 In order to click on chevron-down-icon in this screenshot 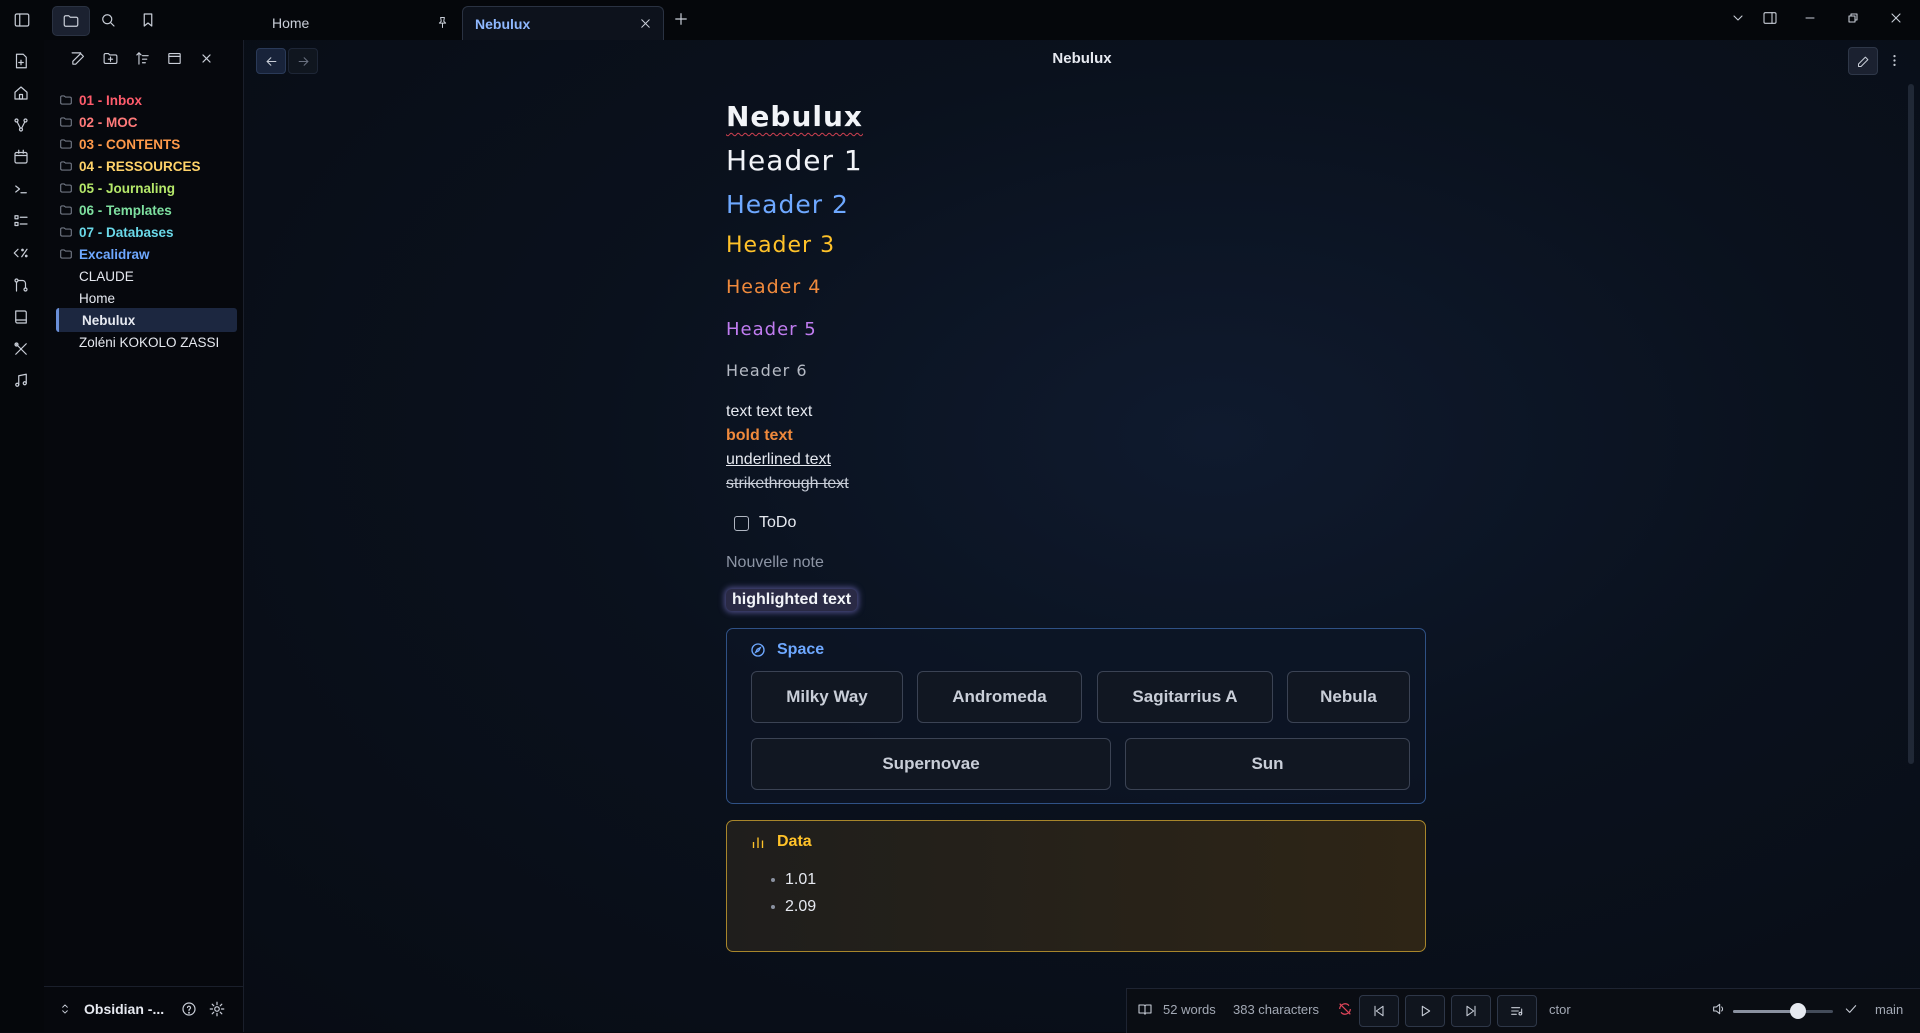, I will do `click(1738, 18)`.